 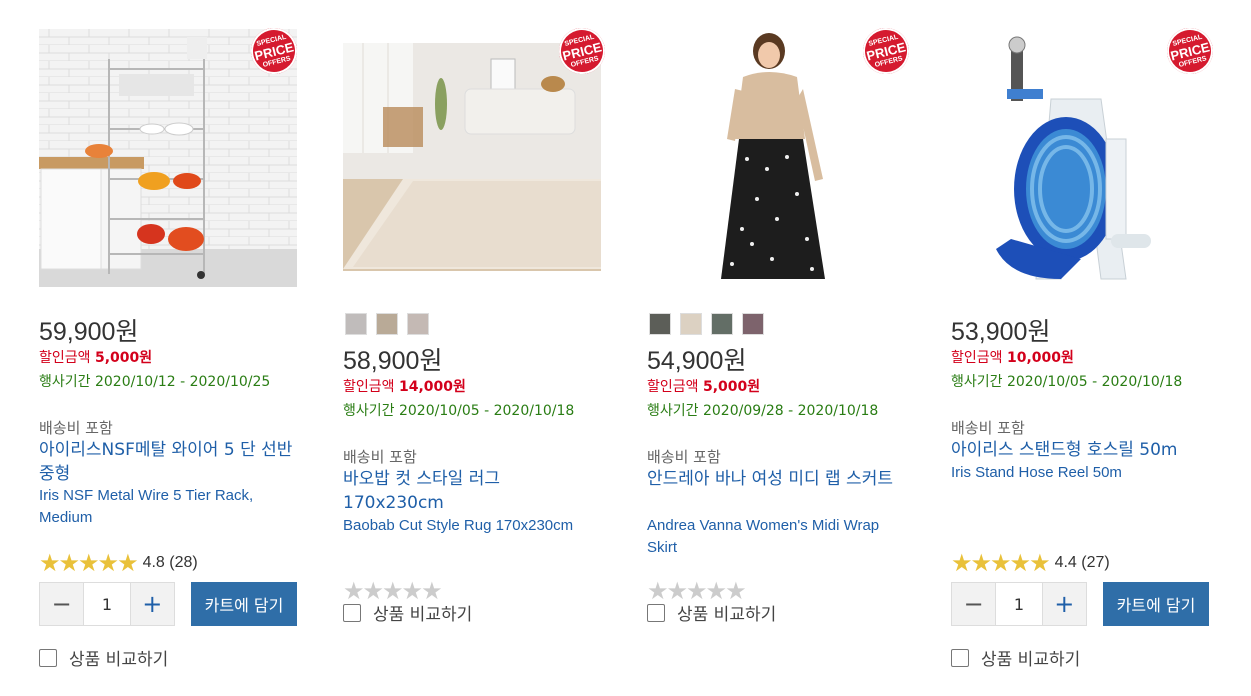 What do you see at coordinates (697, 361) in the screenshot?
I see `product-price: 54,900원` at bounding box center [697, 361].